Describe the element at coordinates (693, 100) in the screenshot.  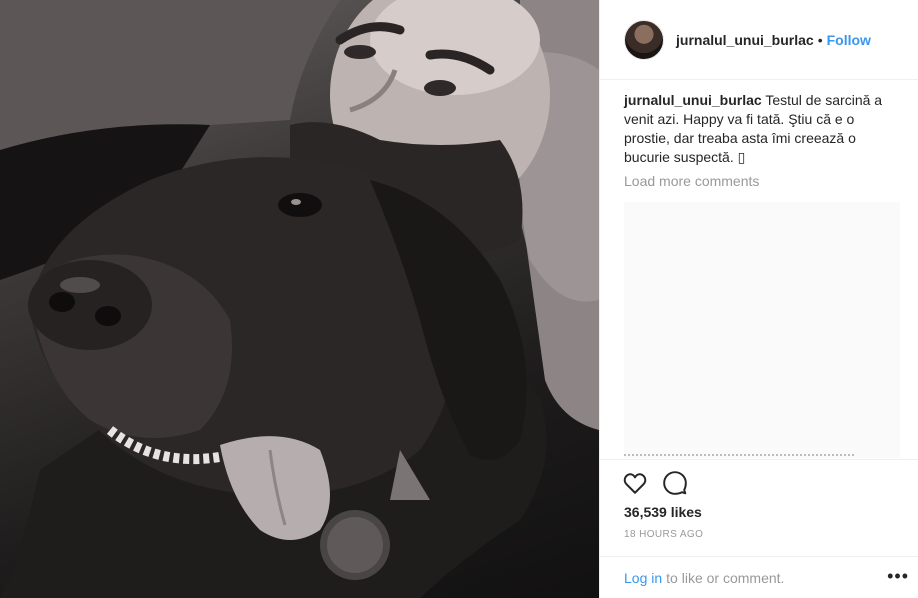
I see `caption-username: jurnalul_unui_burlac` at that location.